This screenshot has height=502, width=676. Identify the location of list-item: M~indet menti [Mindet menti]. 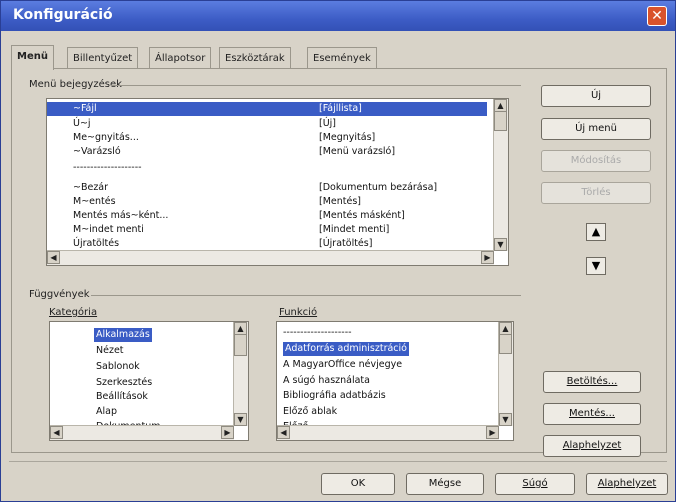
(267, 230).